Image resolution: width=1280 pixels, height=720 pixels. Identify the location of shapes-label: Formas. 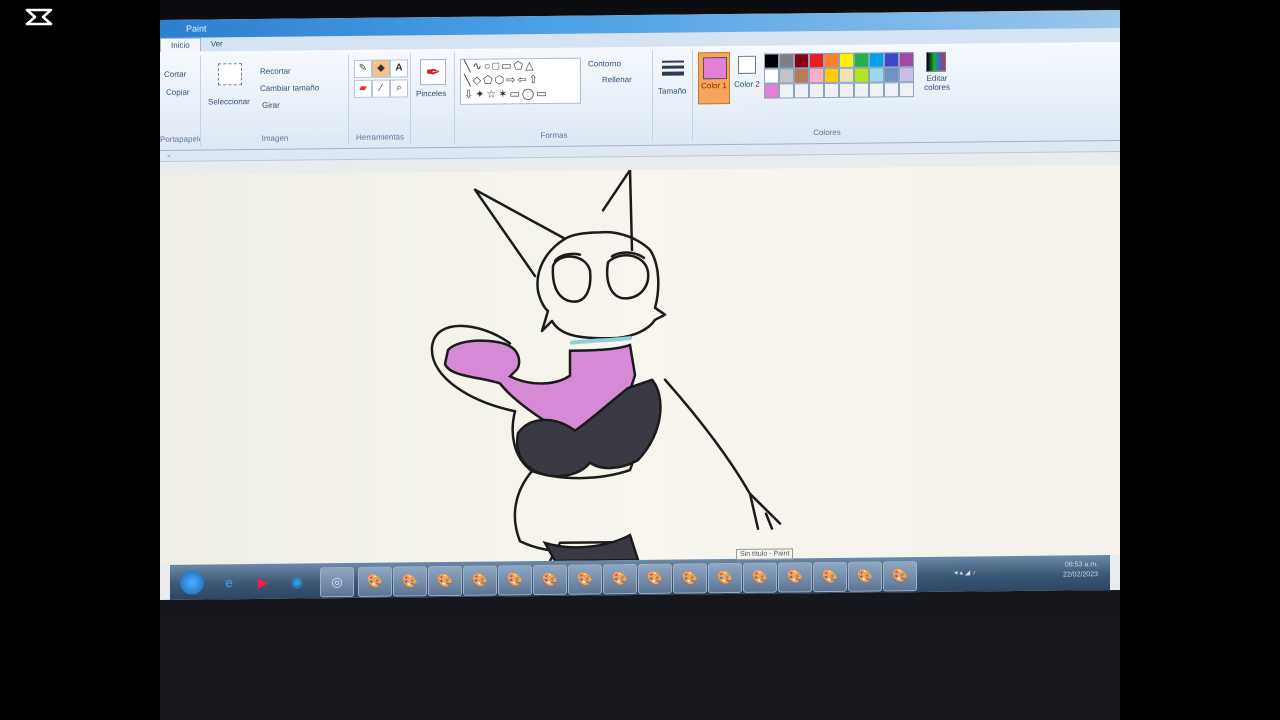
(554, 135).